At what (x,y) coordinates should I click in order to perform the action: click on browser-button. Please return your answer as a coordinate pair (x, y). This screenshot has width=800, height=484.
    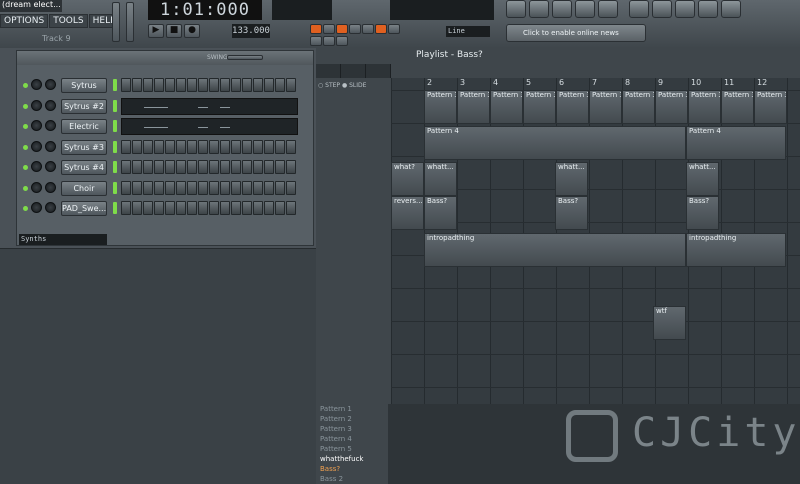
    Looking at the image, I should click on (585, 9).